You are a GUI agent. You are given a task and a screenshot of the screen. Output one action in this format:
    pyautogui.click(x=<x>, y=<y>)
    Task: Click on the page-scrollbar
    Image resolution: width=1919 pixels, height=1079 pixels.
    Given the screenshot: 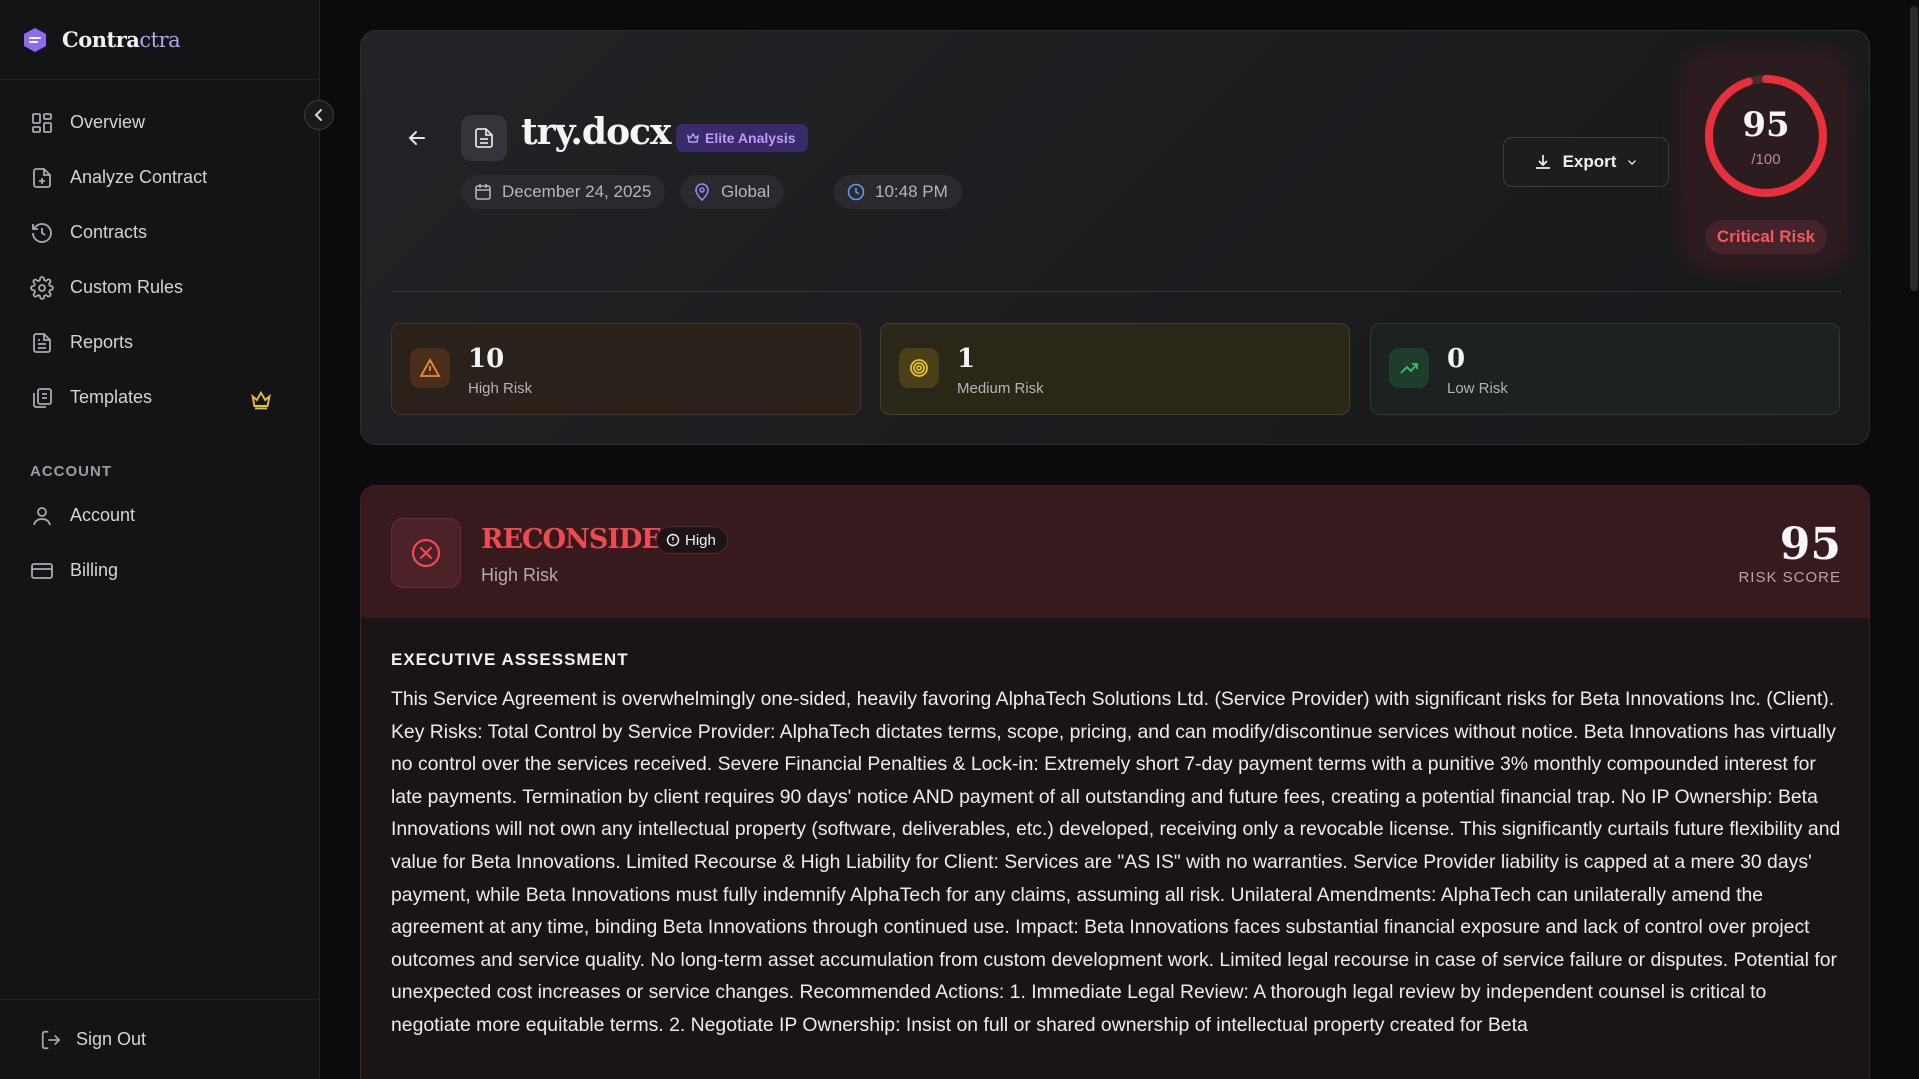 What is the action you would take?
    pyautogui.click(x=1914, y=539)
    